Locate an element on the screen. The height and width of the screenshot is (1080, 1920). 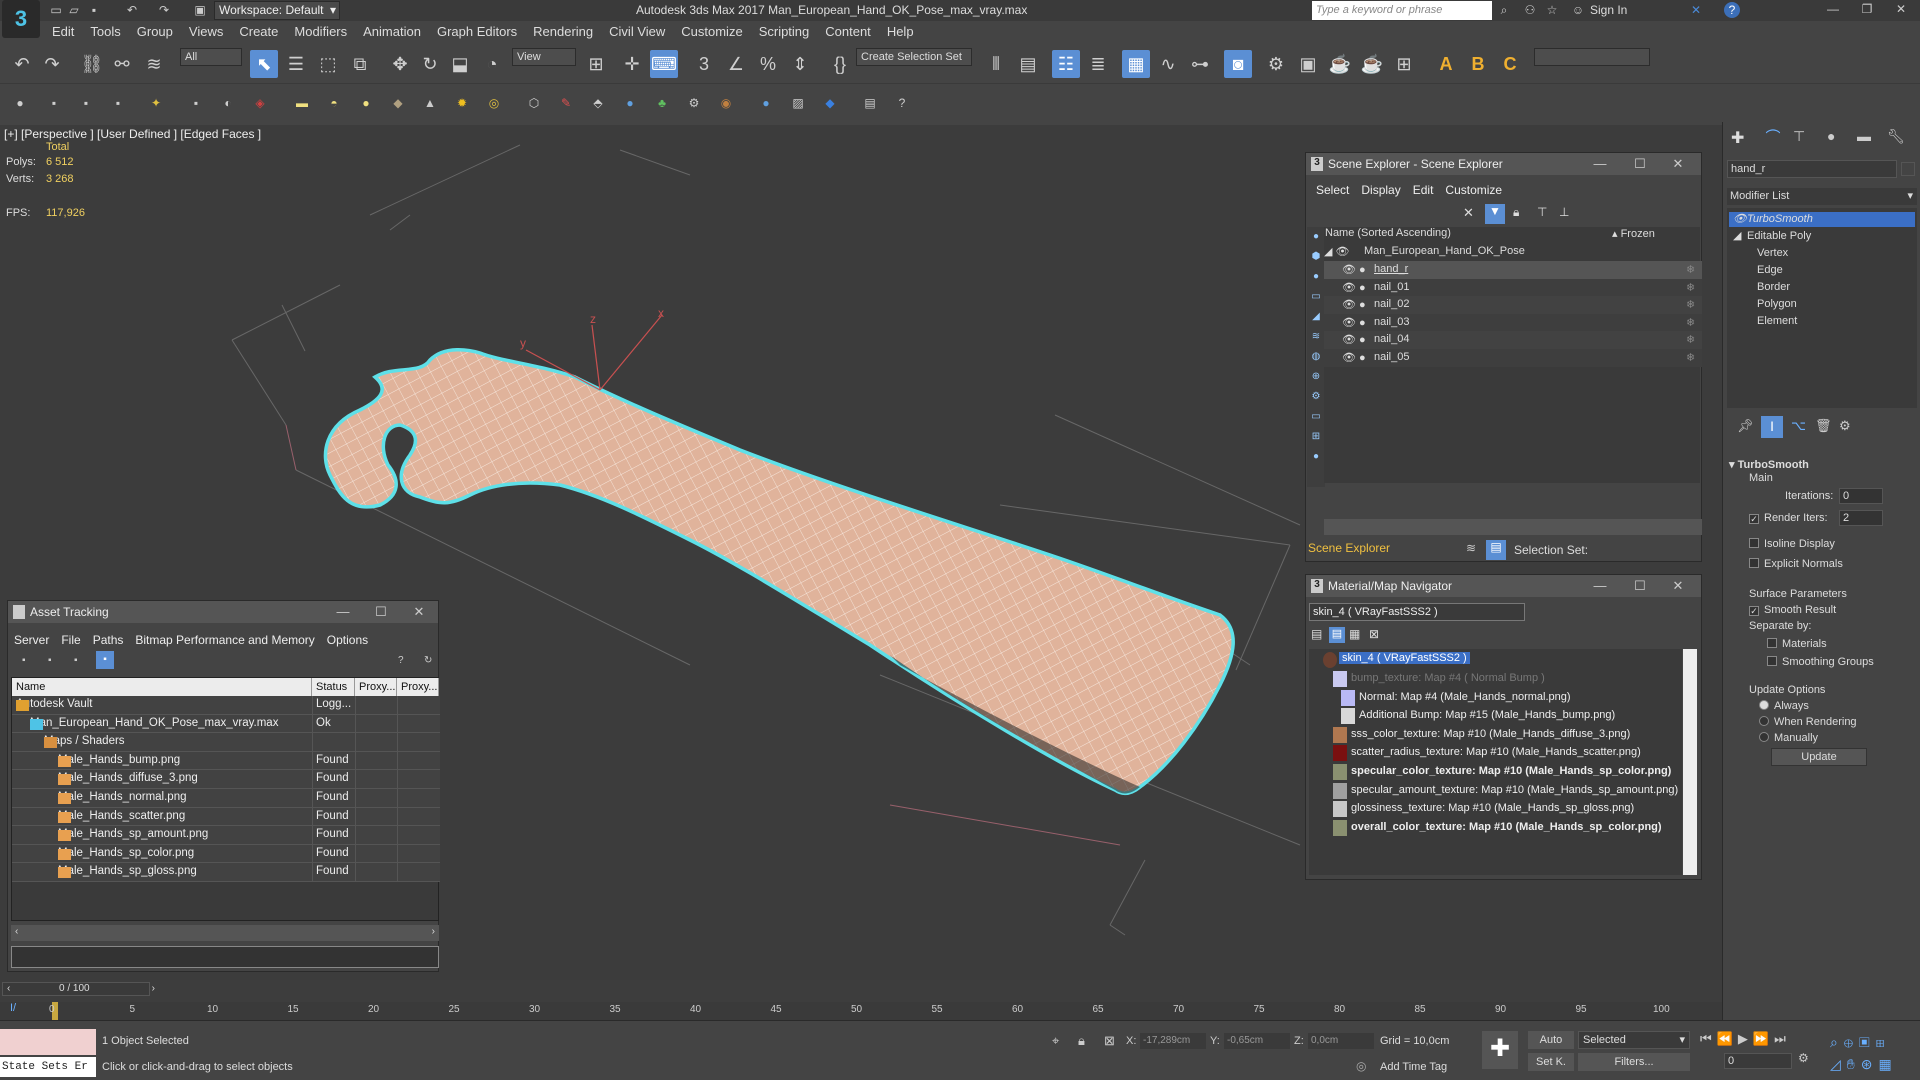
scene-root-row: ◢ 👁︎ Man_European_Hand_OK_Pose is located at coordinates (1513, 252).